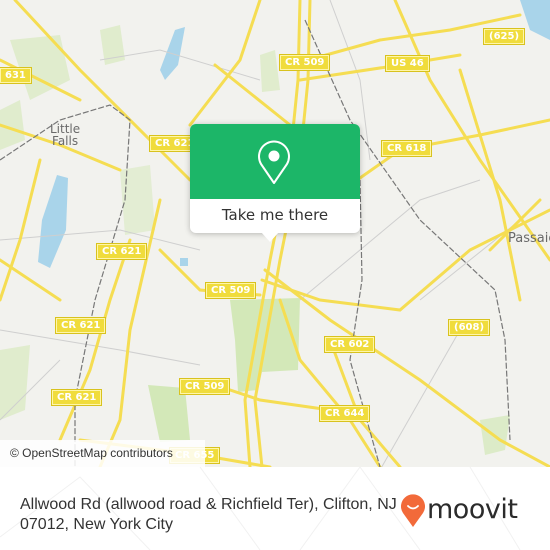 The width and height of the screenshot is (550, 550). Describe the element at coordinates (344, 413) in the screenshot. I see `road-shield: CR 644` at that location.